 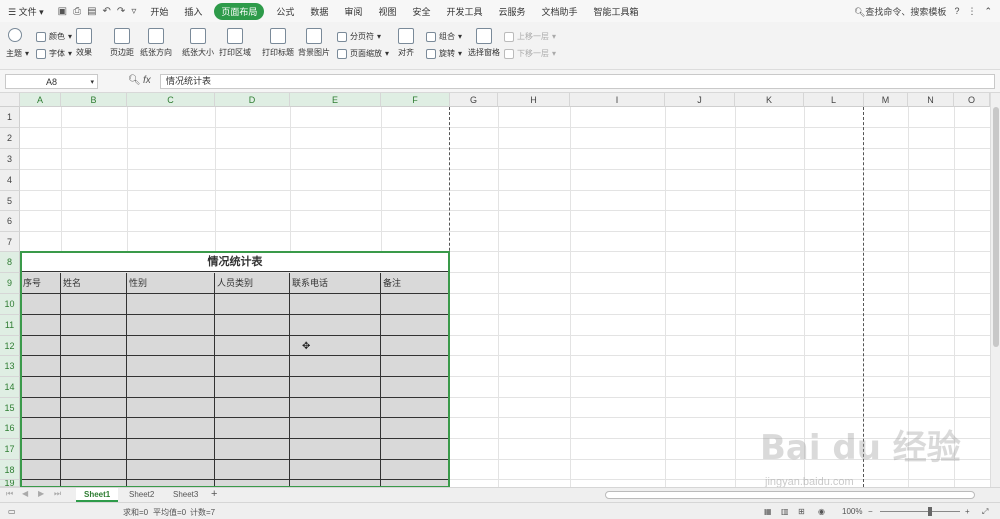 What do you see at coordinates (406, 43) in the screenshot?
I see `align-button: 对齐` at bounding box center [406, 43].